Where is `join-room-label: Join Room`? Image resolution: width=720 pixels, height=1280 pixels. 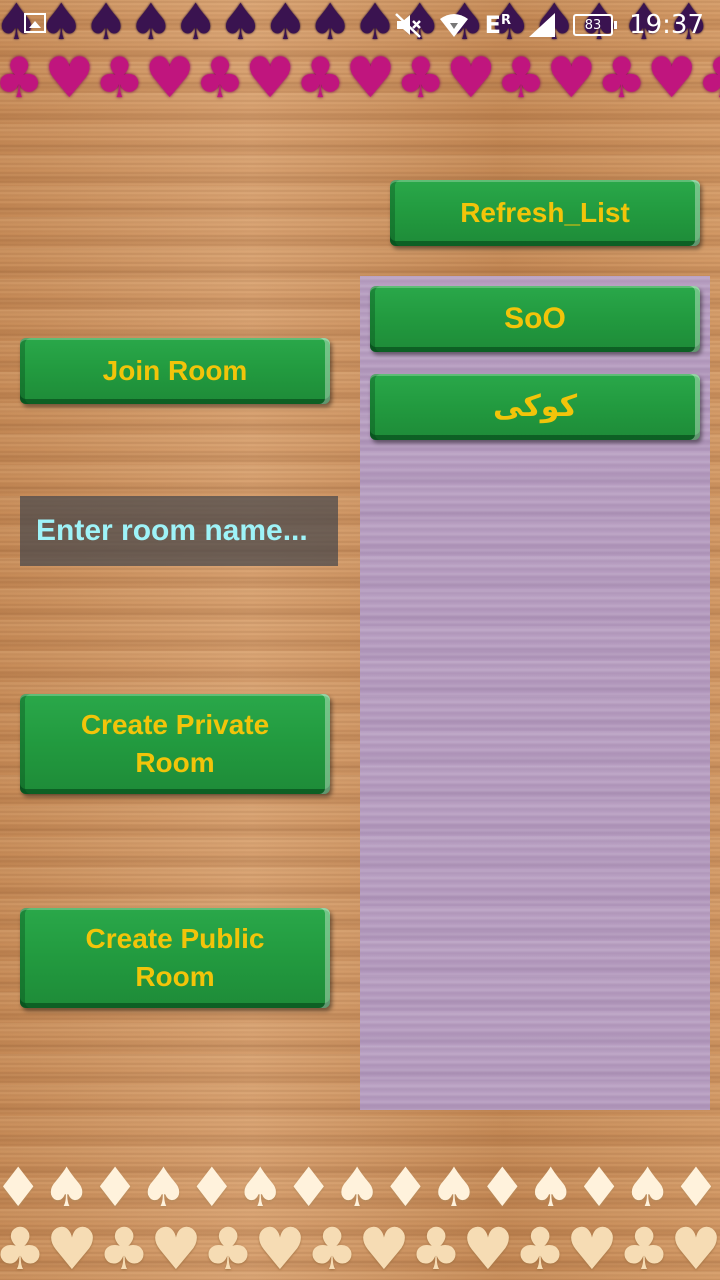
join-room-label: Join Room is located at coordinates (175, 370).